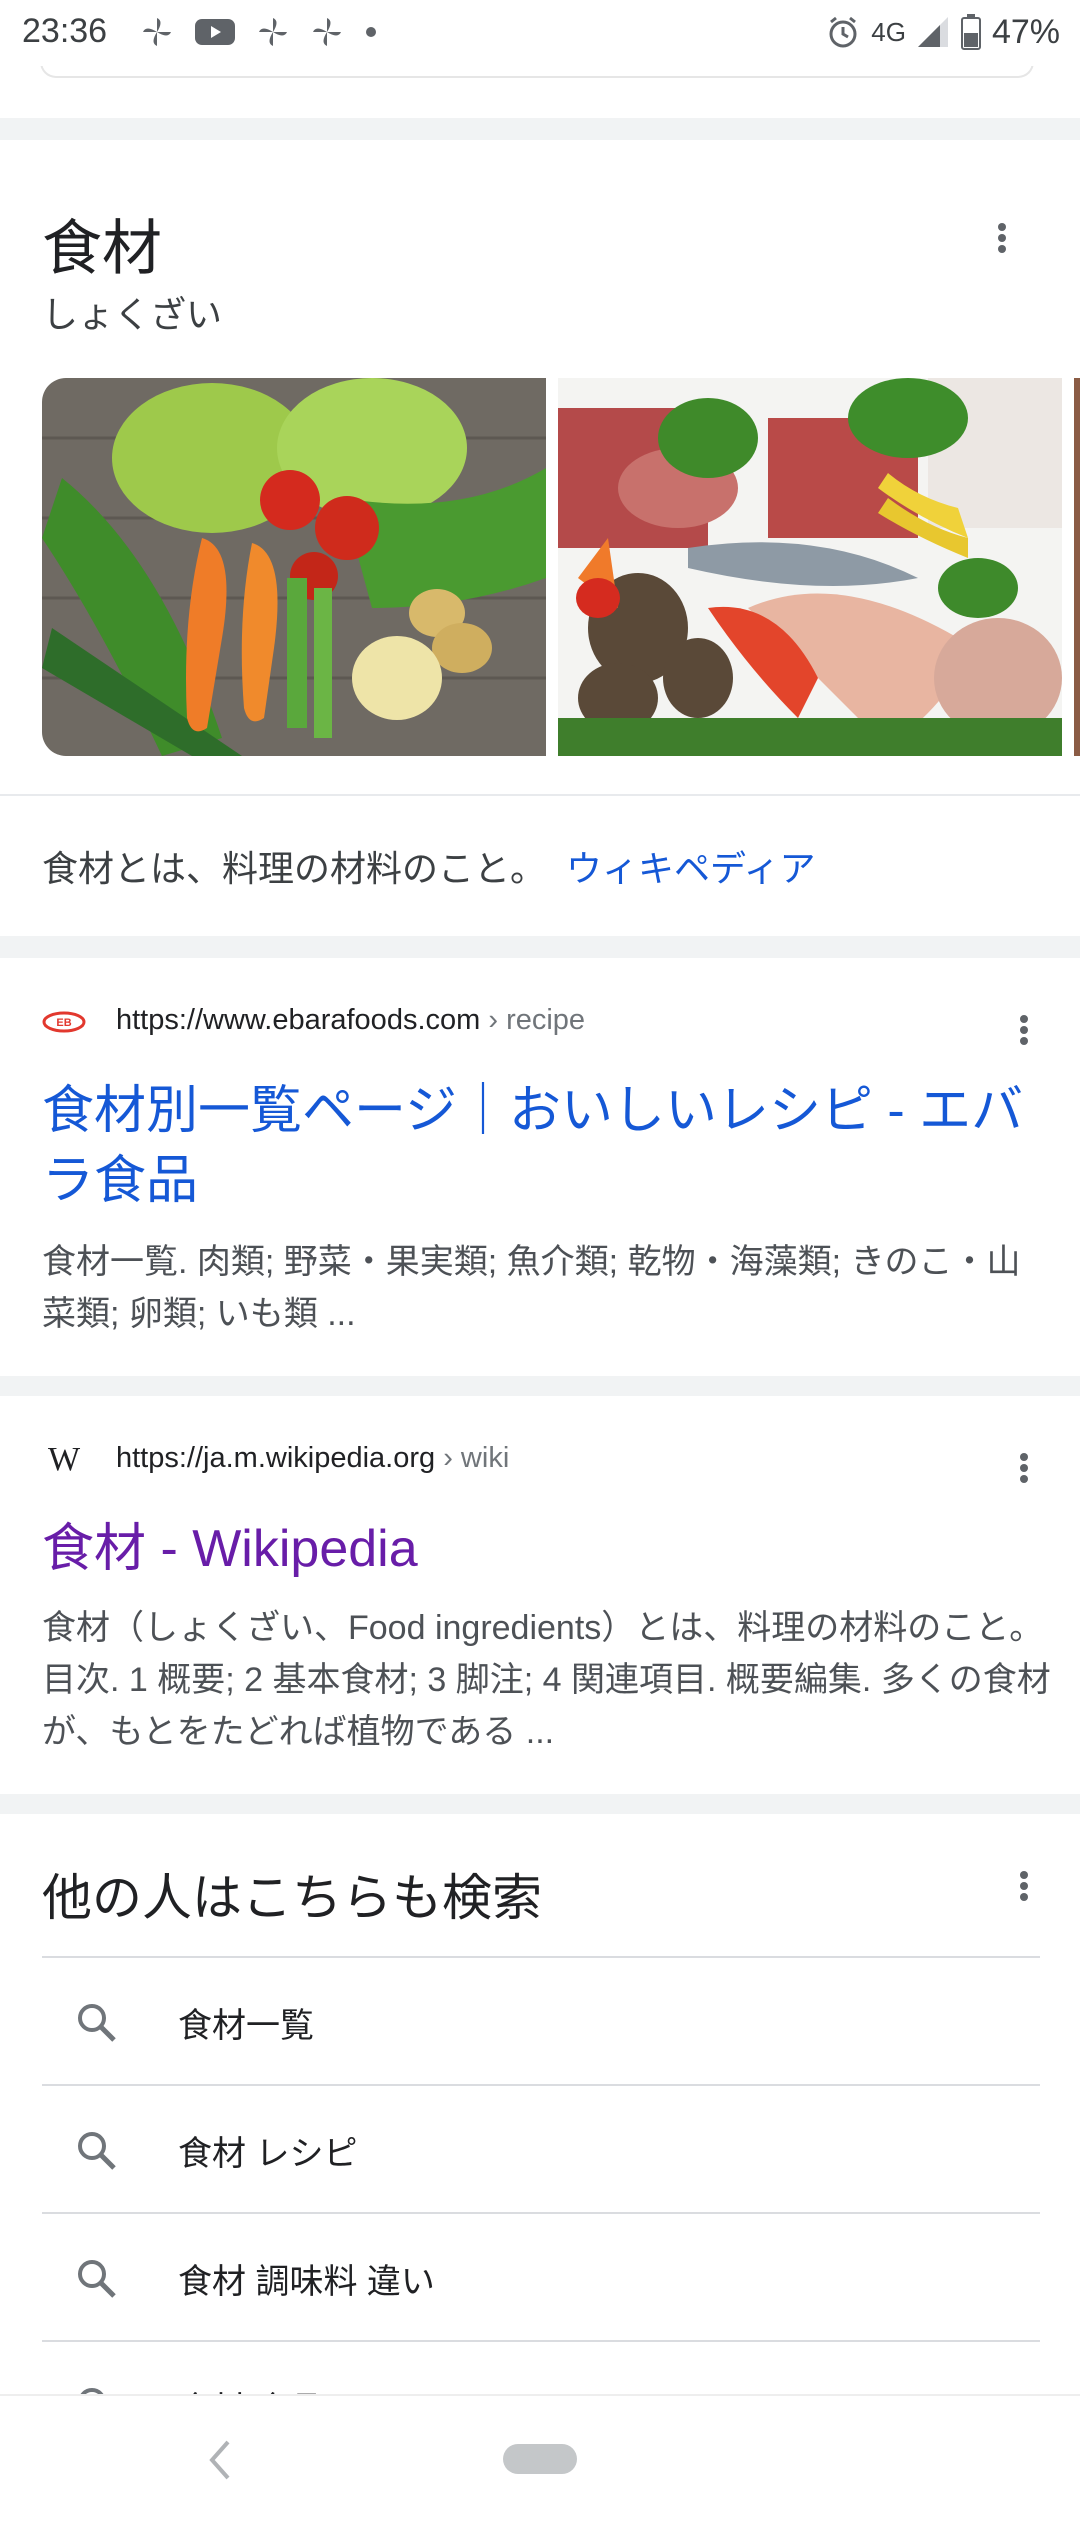  Describe the element at coordinates (1025, 31) in the screenshot. I see `battery-percent: 47%` at that location.